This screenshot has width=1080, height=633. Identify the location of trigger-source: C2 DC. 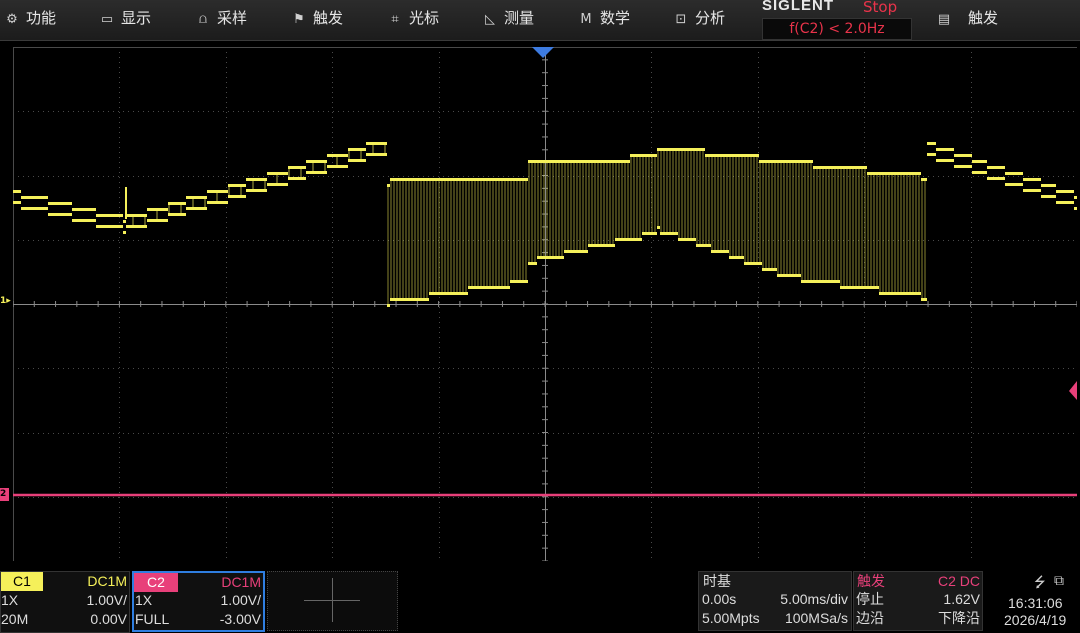
(958, 581).